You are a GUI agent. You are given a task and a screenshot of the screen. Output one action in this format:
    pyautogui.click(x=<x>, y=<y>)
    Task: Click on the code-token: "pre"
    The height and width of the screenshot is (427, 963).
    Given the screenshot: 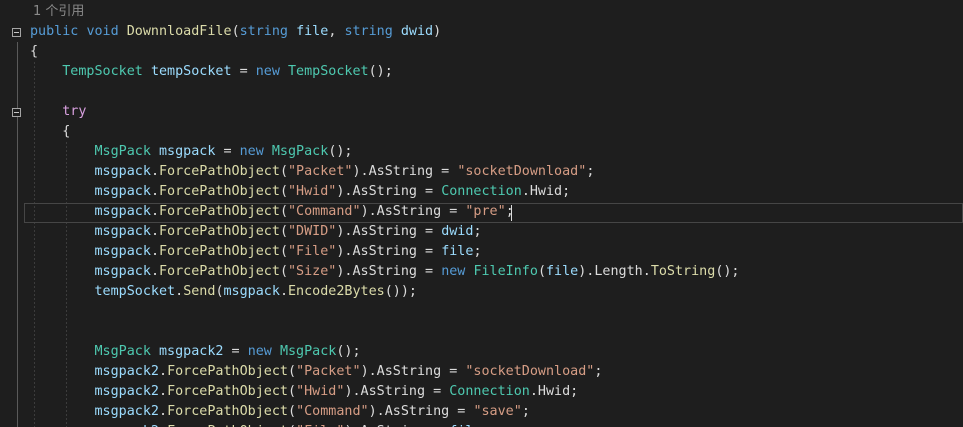 What is the action you would take?
    pyautogui.click(x=485, y=211)
    